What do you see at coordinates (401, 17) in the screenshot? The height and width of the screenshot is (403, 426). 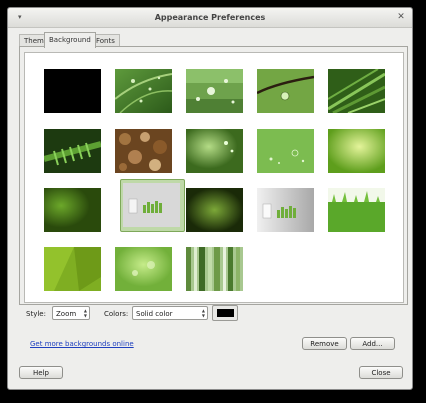 I see `window-close-icon: ✕` at bounding box center [401, 17].